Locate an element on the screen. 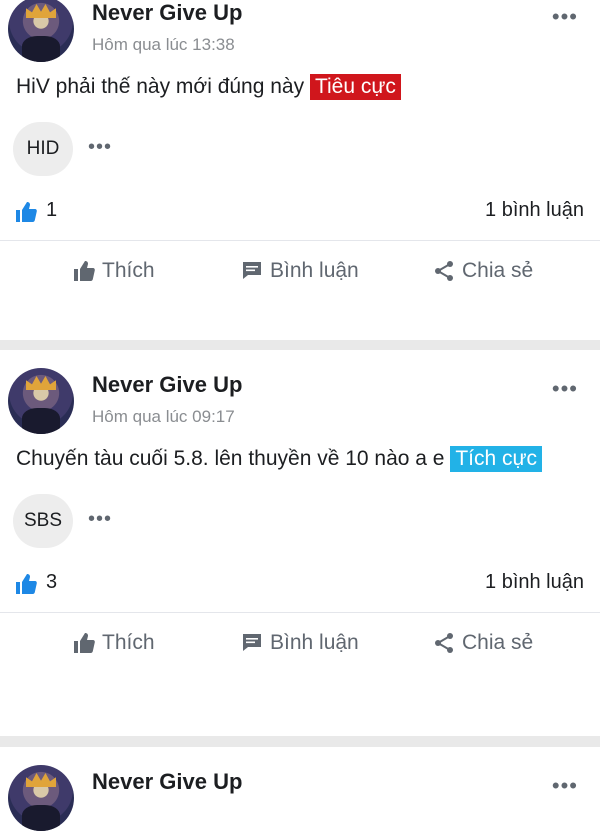 This screenshot has height=837, width=600. post-header: Never Give Up Hôm qua lúc 13:38 ••• is located at coordinates (300, 34).